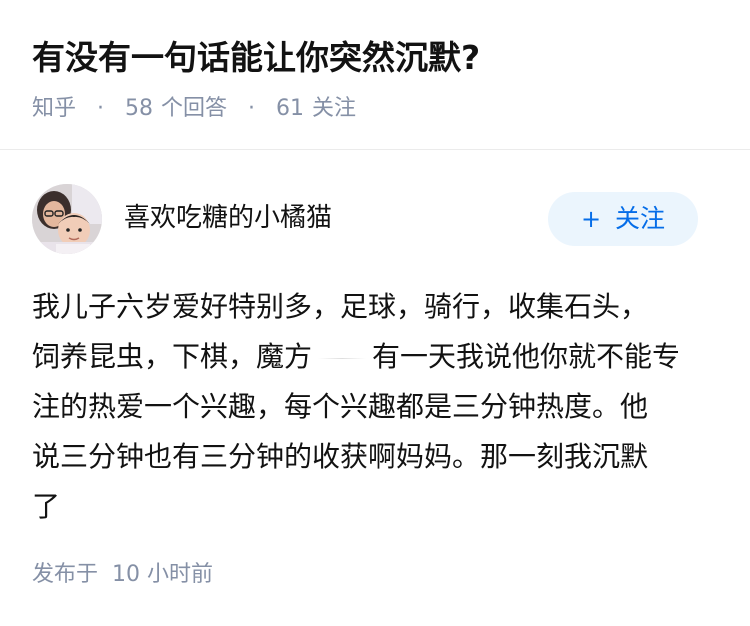 The image size is (750, 626). Describe the element at coordinates (340, 406) in the screenshot. I see `answer-line: 注的热爱一个兴趣，每个兴趣都是三分钟热度。他` at that location.